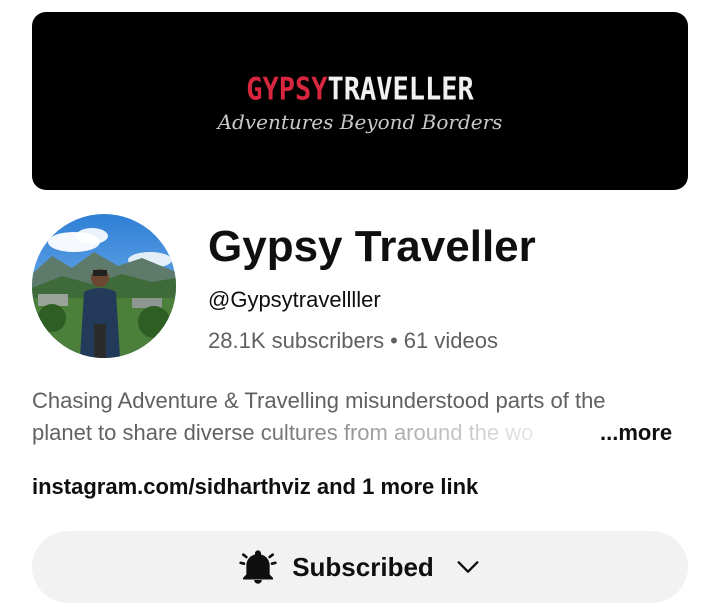 The width and height of the screenshot is (720, 616). I want to click on channel-avatar, so click(104, 286).